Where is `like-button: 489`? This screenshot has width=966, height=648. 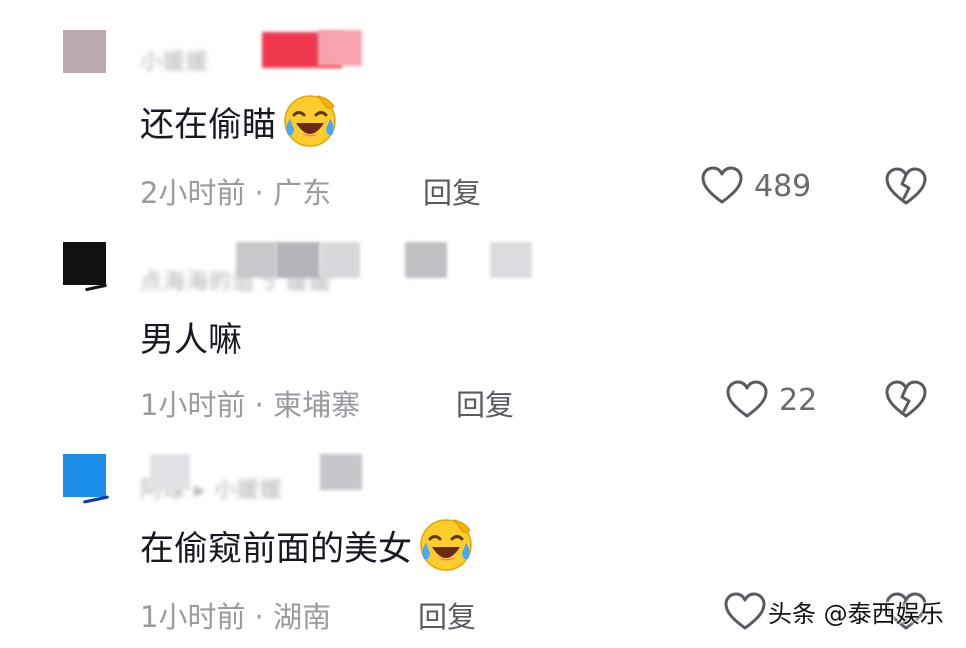 like-button: 489 is located at coordinates (755, 186).